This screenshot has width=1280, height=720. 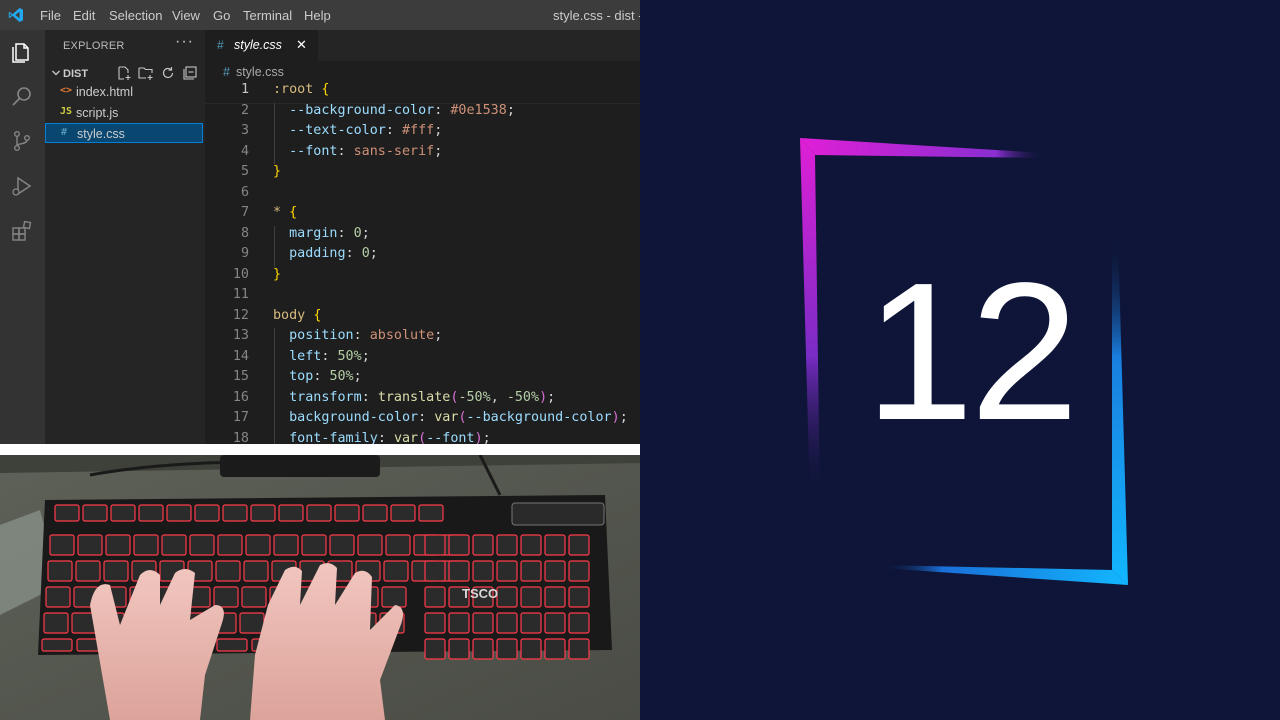 What do you see at coordinates (76, 74) in the screenshot?
I see `folder-name: DIST` at bounding box center [76, 74].